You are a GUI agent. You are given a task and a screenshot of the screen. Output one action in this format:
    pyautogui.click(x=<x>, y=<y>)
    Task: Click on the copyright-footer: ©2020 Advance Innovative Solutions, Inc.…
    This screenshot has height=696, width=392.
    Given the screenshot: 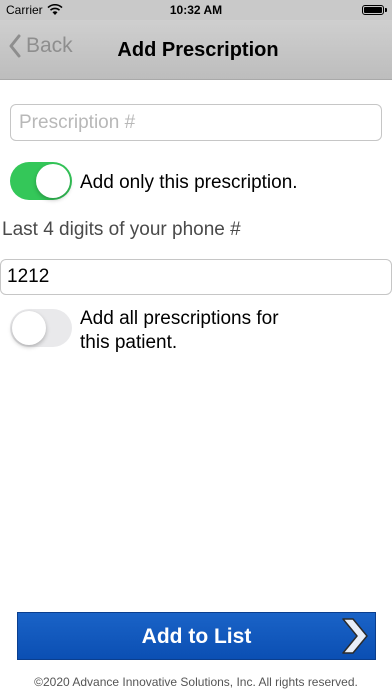 What is the action you would take?
    pyautogui.click(x=196, y=682)
    